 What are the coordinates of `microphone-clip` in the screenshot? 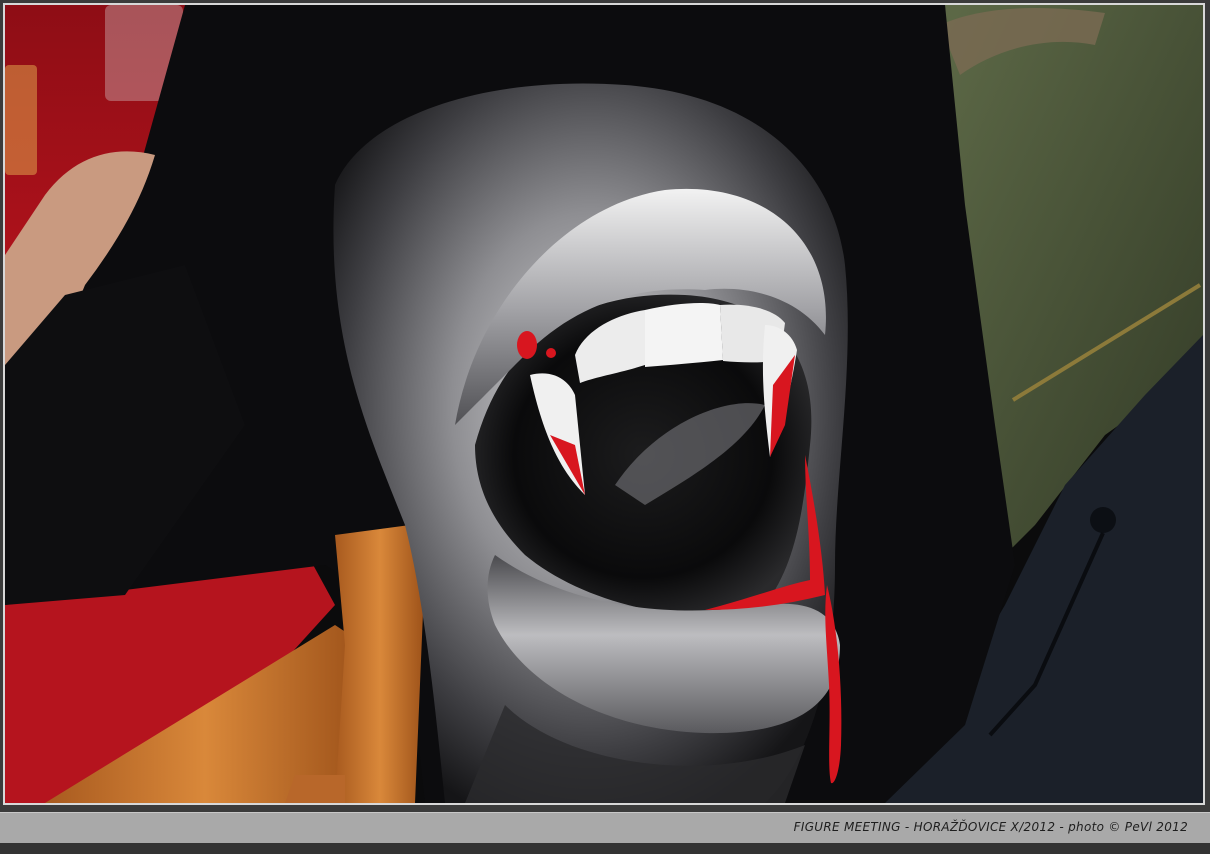 It's located at (1103, 520).